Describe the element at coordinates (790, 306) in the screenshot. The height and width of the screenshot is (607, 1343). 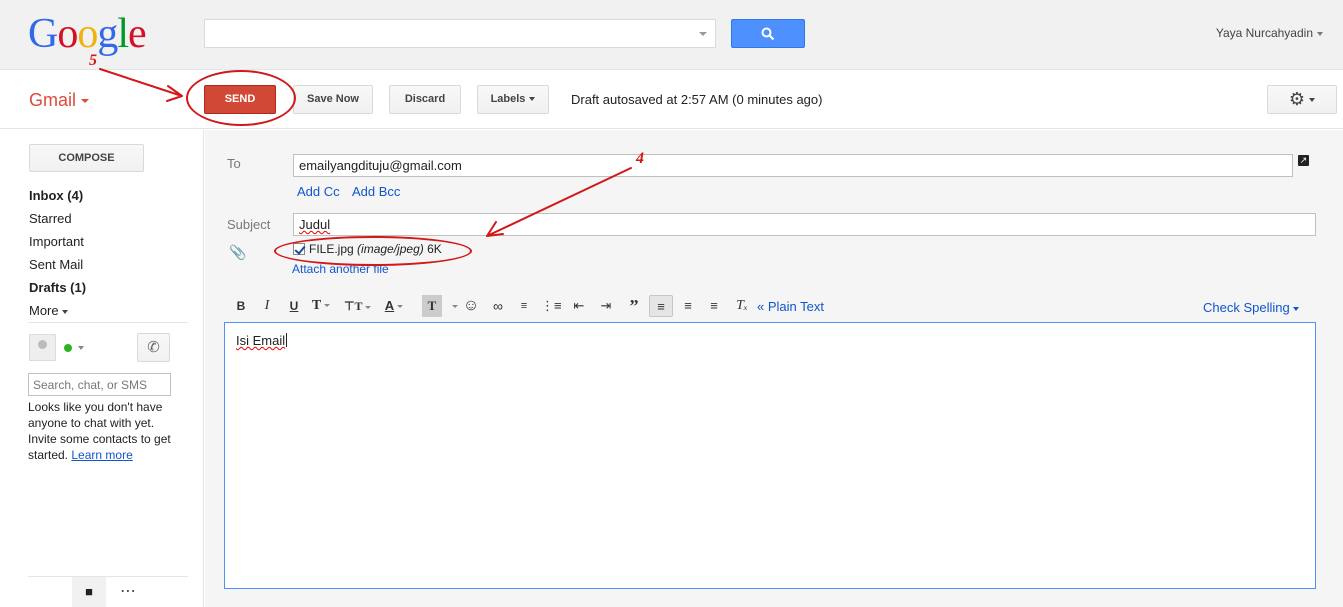
I see `plain-text-link: « Plain Text` at that location.